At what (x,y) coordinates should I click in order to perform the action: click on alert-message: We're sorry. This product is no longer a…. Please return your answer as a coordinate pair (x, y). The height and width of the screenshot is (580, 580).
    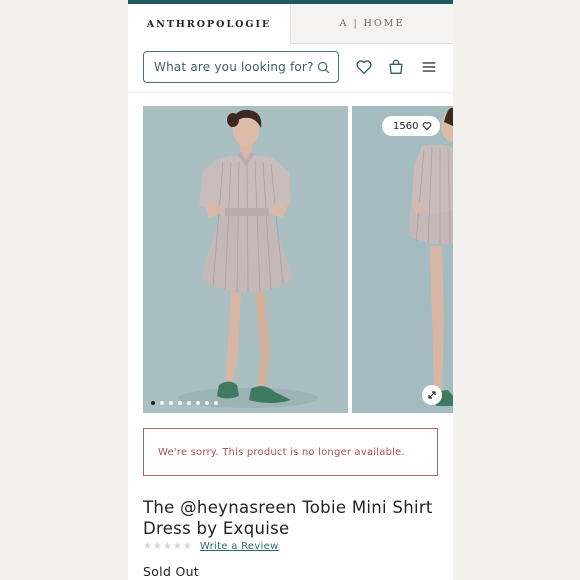
    Looking at the image, I should click on (281, 452).